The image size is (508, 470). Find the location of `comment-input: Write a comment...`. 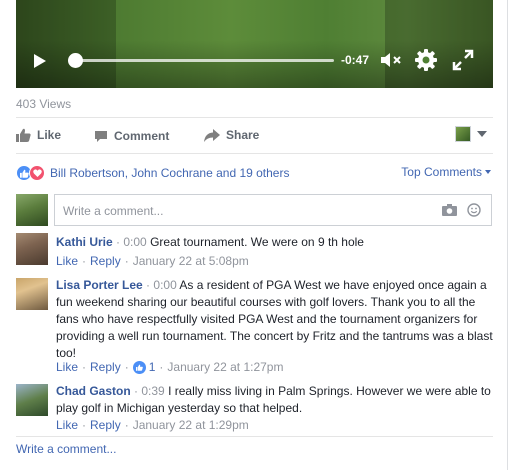

comment-input: Write a comment... is located at coordinates (273, 210).